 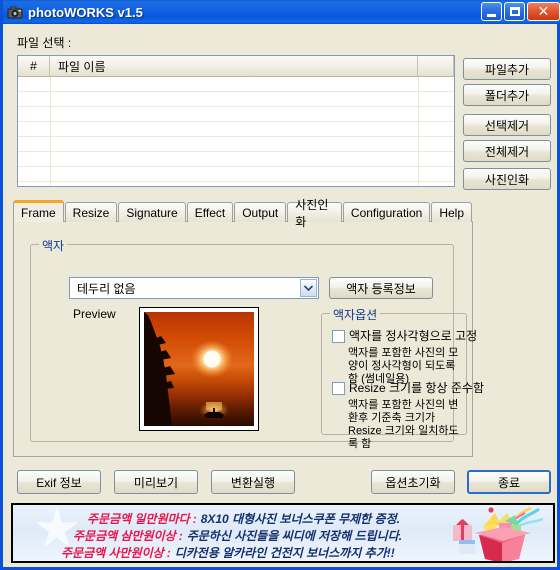 What do you see at coordinates (413, 336) in the screenshot?
I see `square-frame-label: 액자를 정사각형으로 고정` at bounding box center [413, 336].